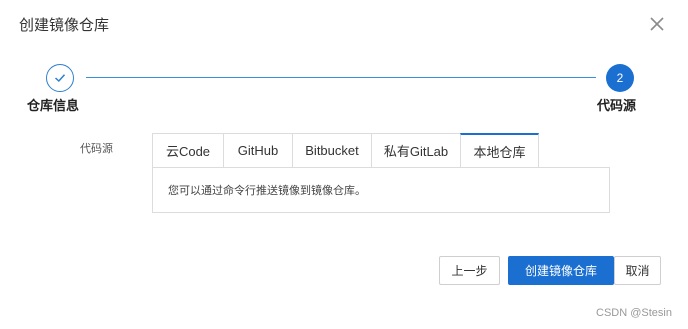 Image resolution: width=688 pixels, height=329 pixels. What do you see at coordinates (257, 150) in the screenshot?
I see `tab-github: GitHub` at bounding box center [257, 150].